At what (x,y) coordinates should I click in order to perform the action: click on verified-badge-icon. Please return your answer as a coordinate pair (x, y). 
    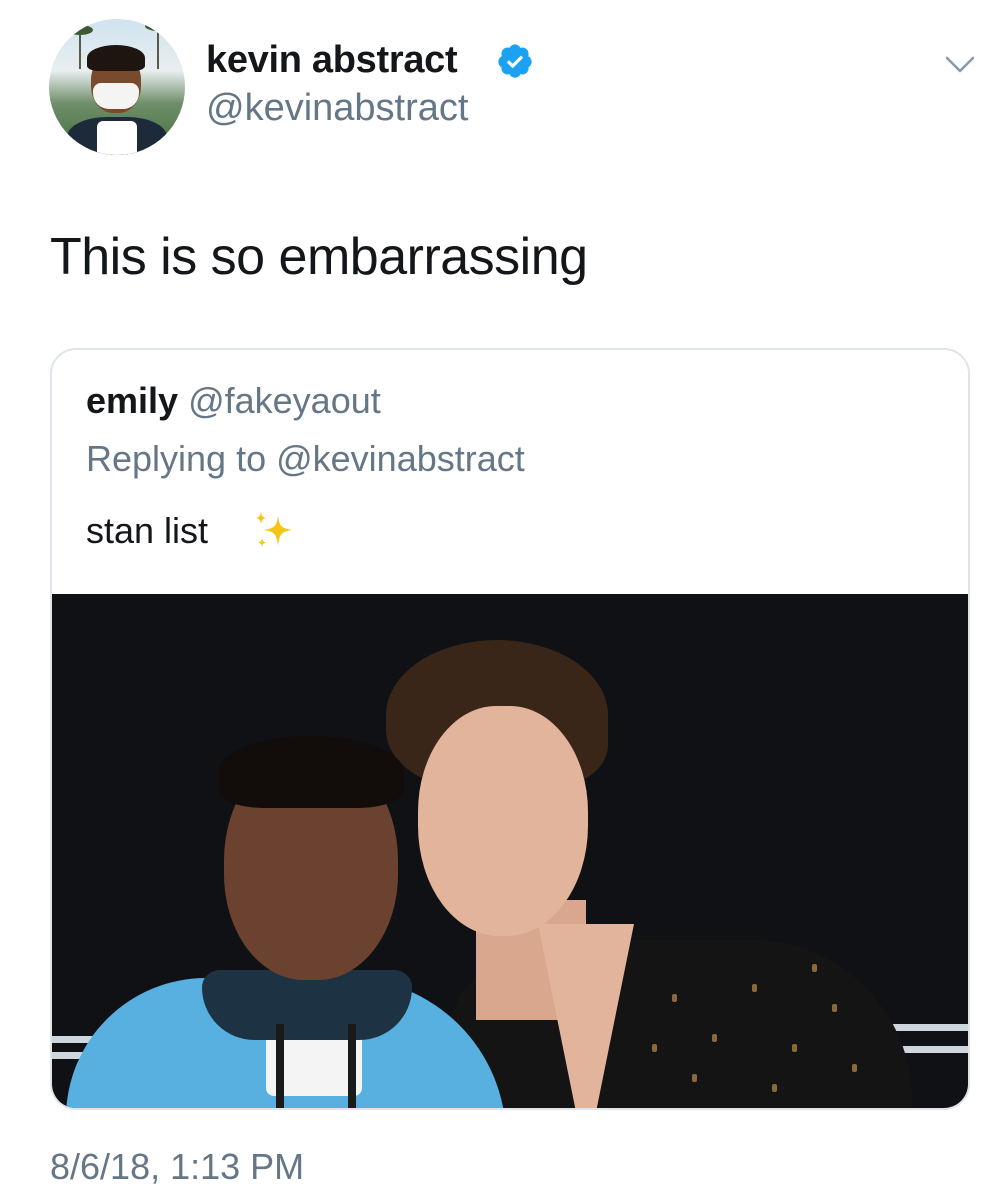
    Looking at the image, I should click on (515, 61).